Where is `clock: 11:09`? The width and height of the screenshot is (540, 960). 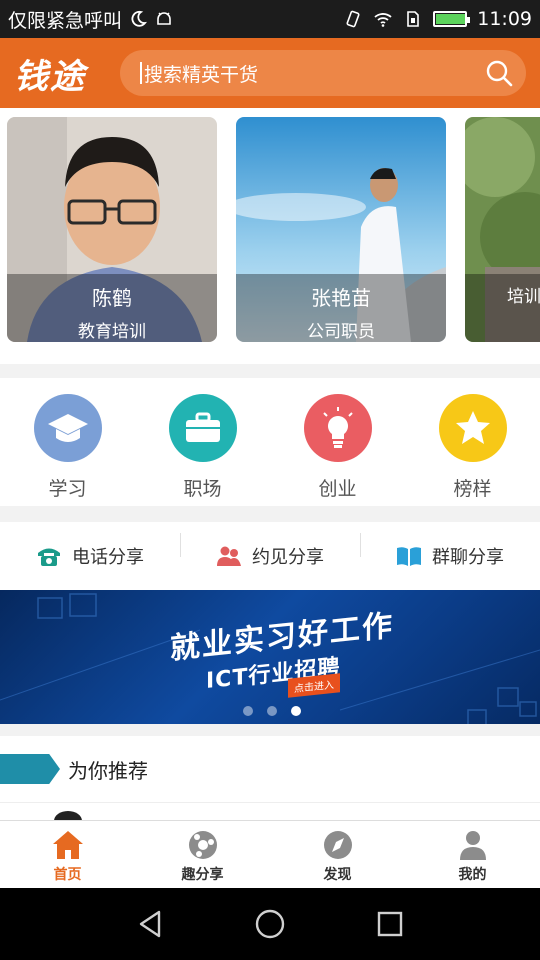 clock: 11:09 is located at coordinates (504, 19).